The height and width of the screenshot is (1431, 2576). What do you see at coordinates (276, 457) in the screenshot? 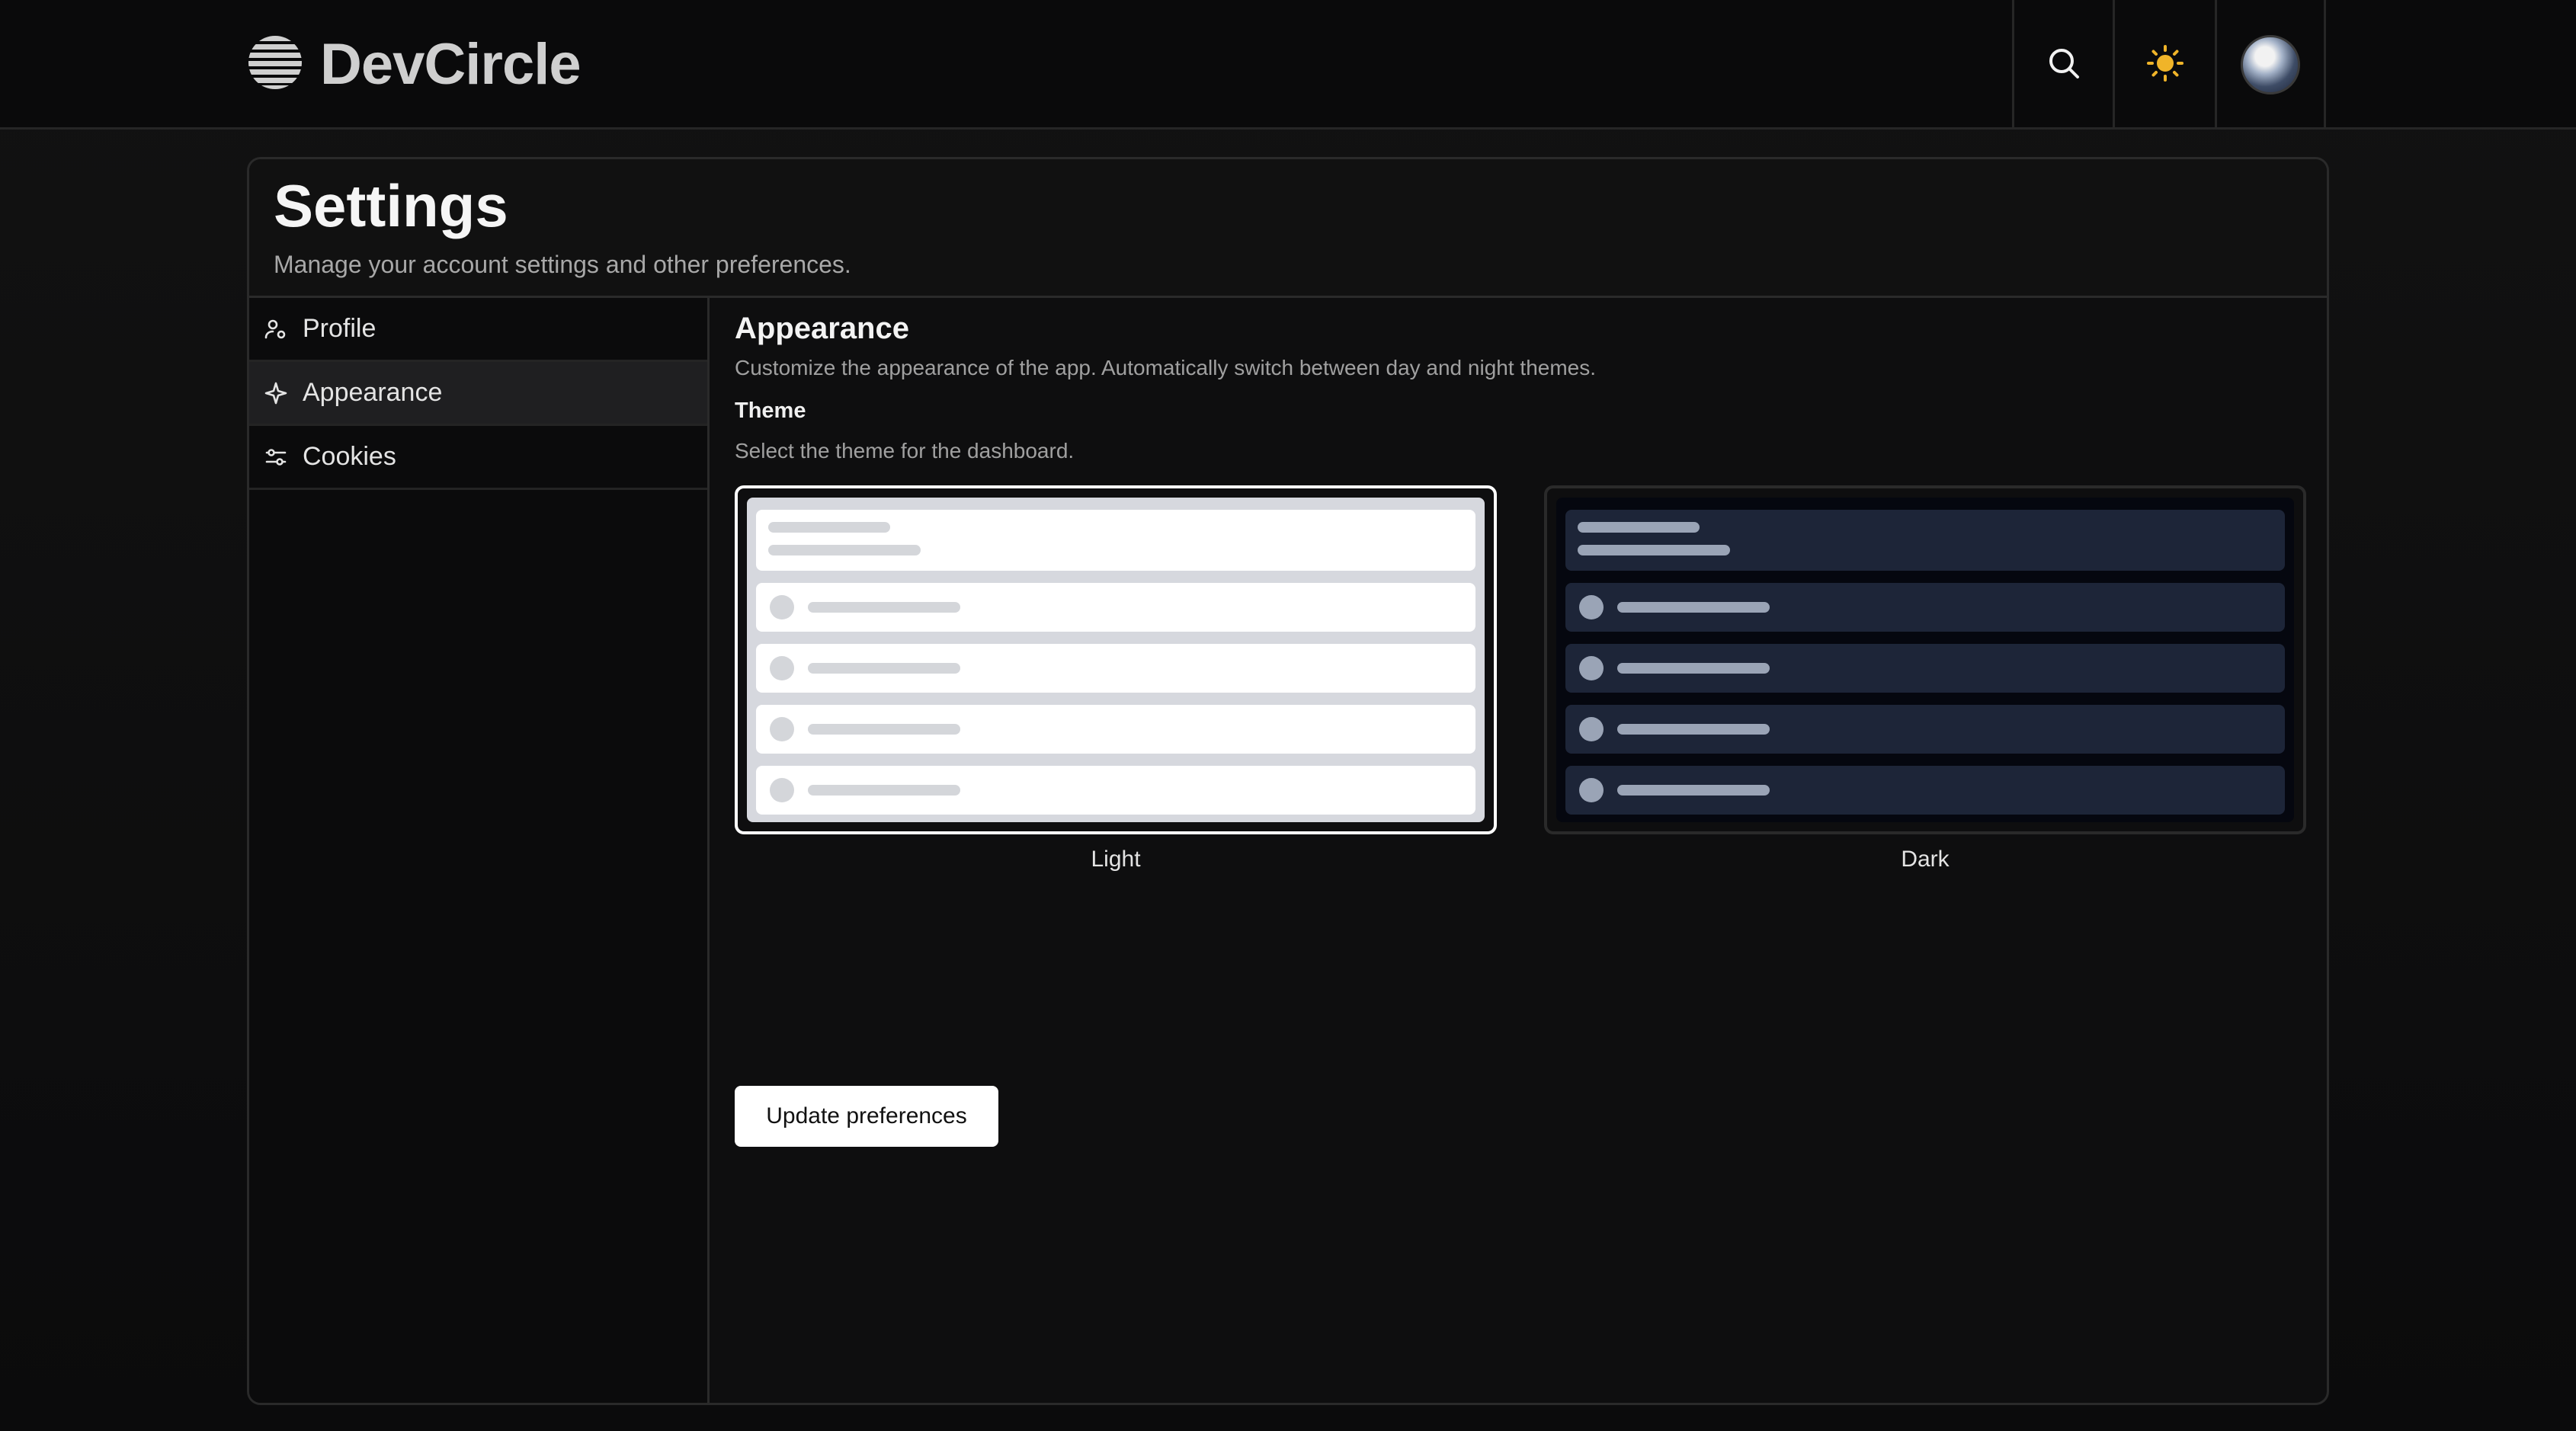
I see `sliders-icon` at bounding box center [276, 457].